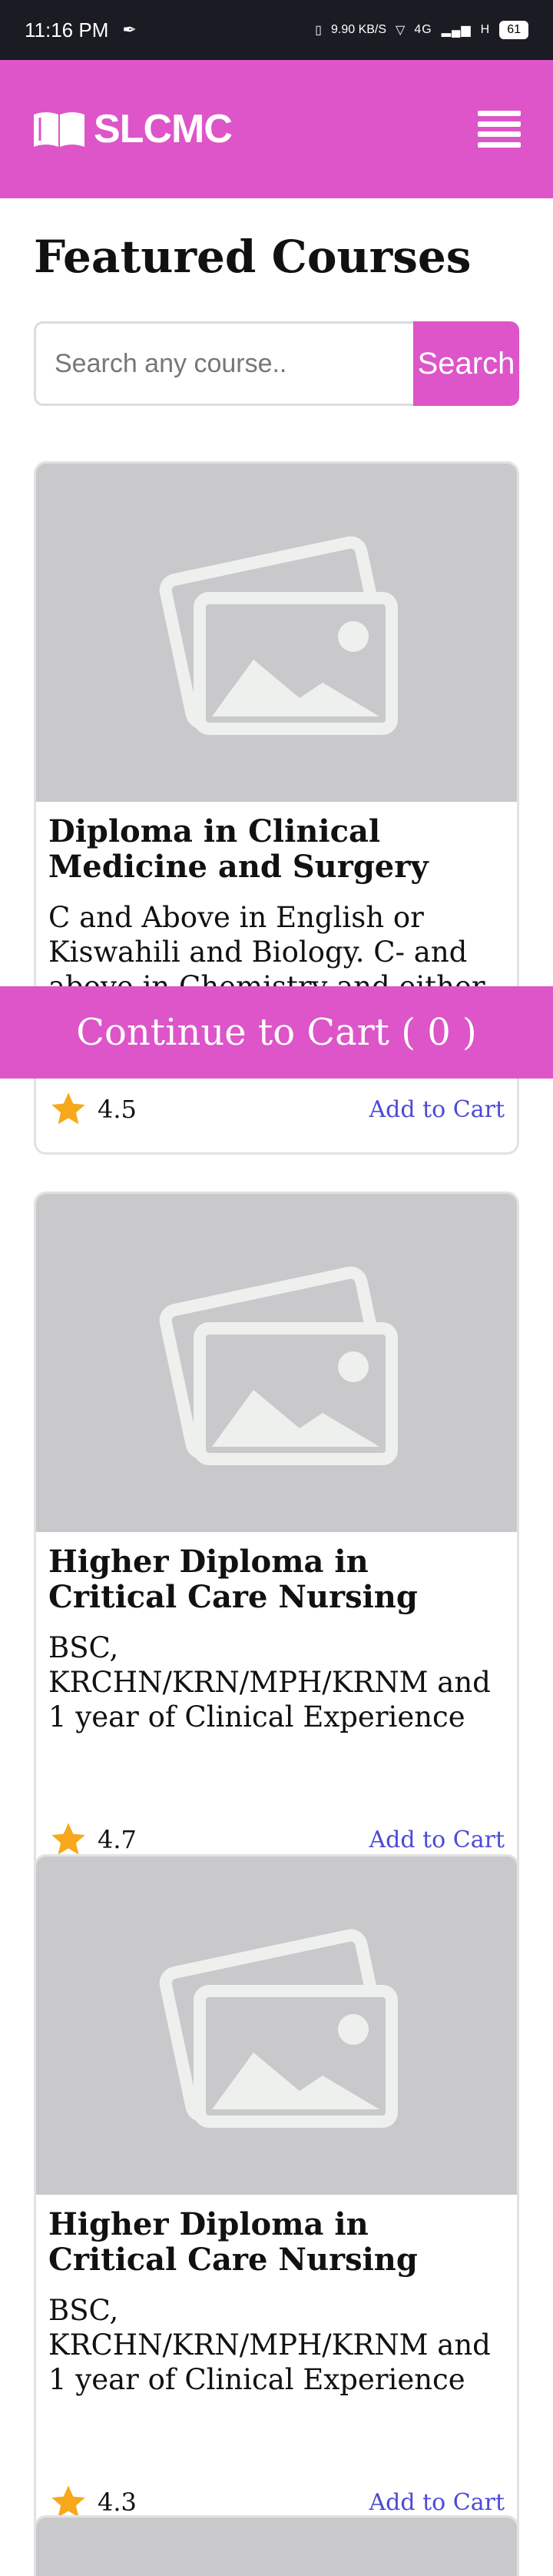  I want to click on star-icon, so click(68, 1108).